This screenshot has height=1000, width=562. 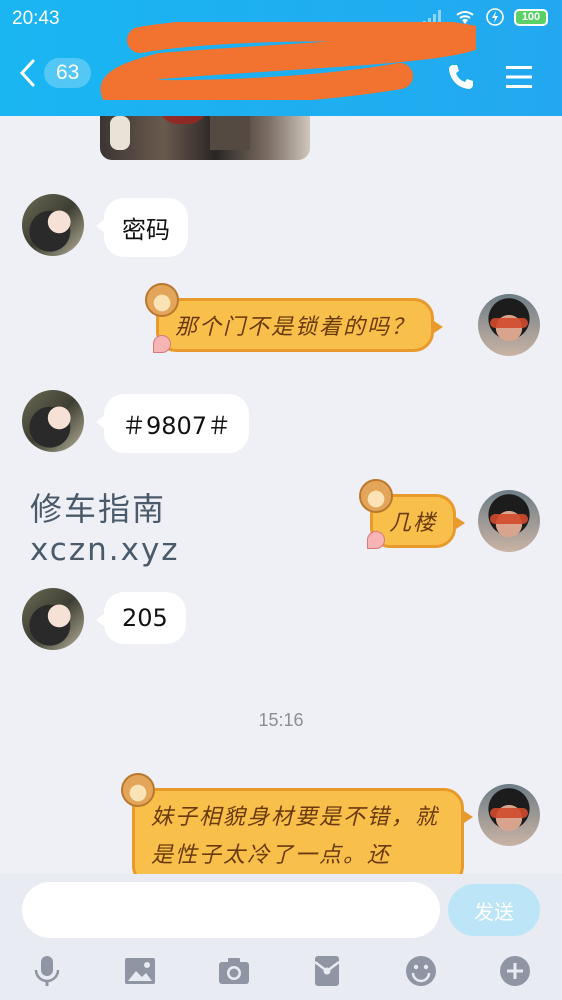 I want to click on incoming-message: ＃9807＃, so click(x=172, y=423).